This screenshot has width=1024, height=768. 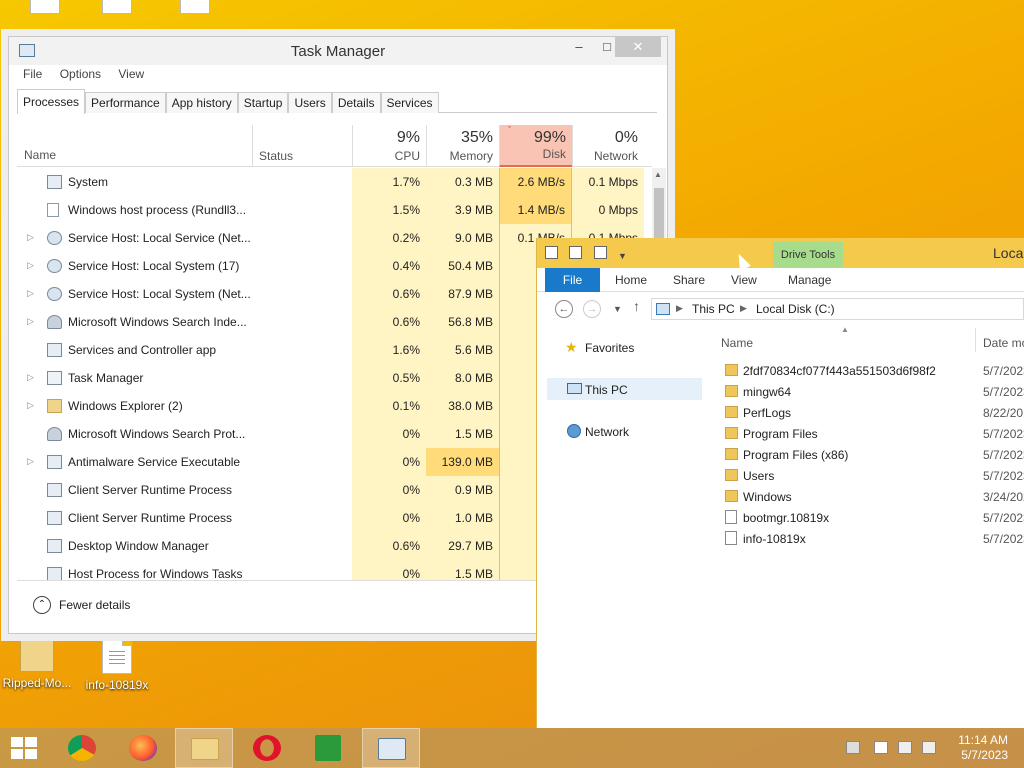 What do you see at coordinates (389, 350) in the screenshot?
I see `cpu-cell: 1.6%` at bounding box center [389, 350].